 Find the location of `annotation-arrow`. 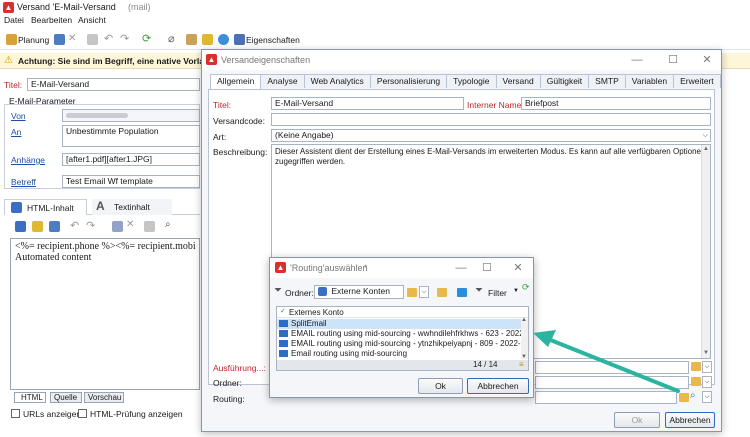

annotation-arrow is located at coordinates (606, 361).